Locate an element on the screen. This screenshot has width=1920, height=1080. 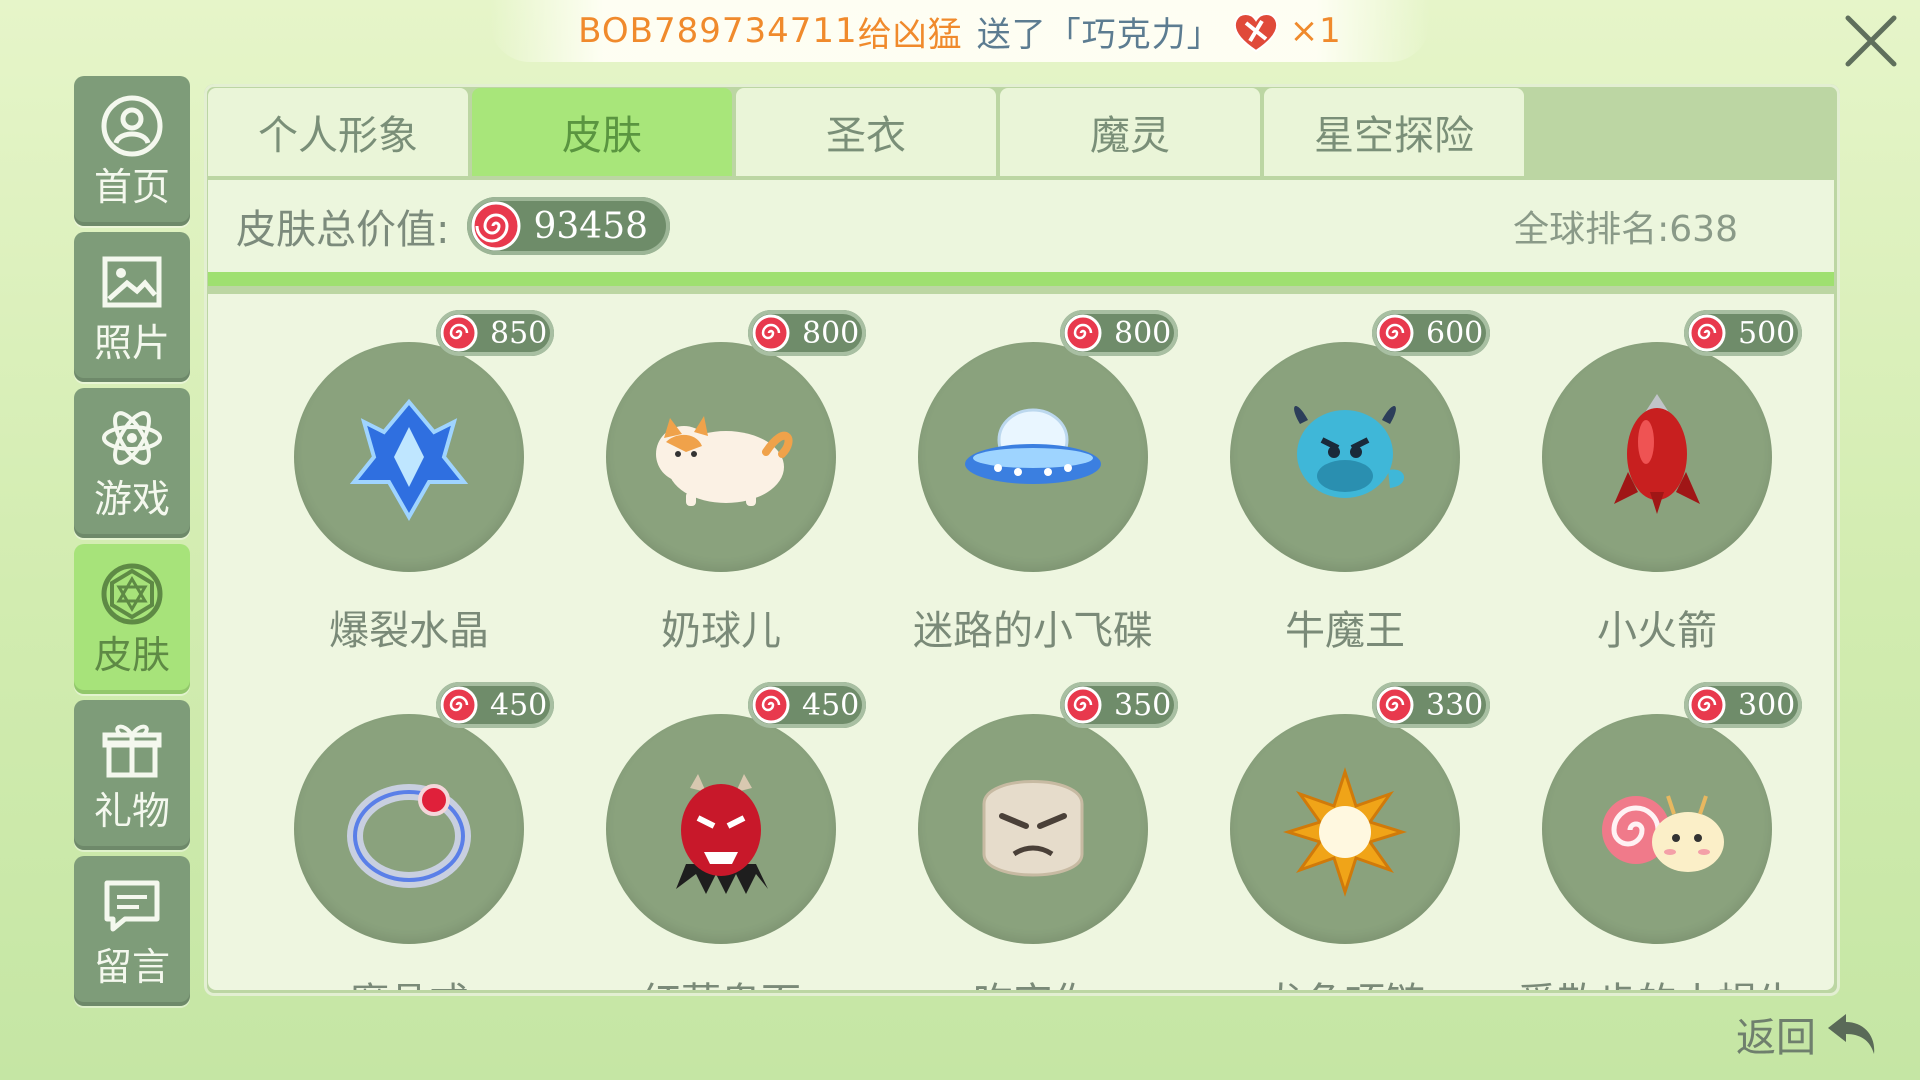
tab-space-adventure: 星空探险 is located at coordinates (1394, 132).